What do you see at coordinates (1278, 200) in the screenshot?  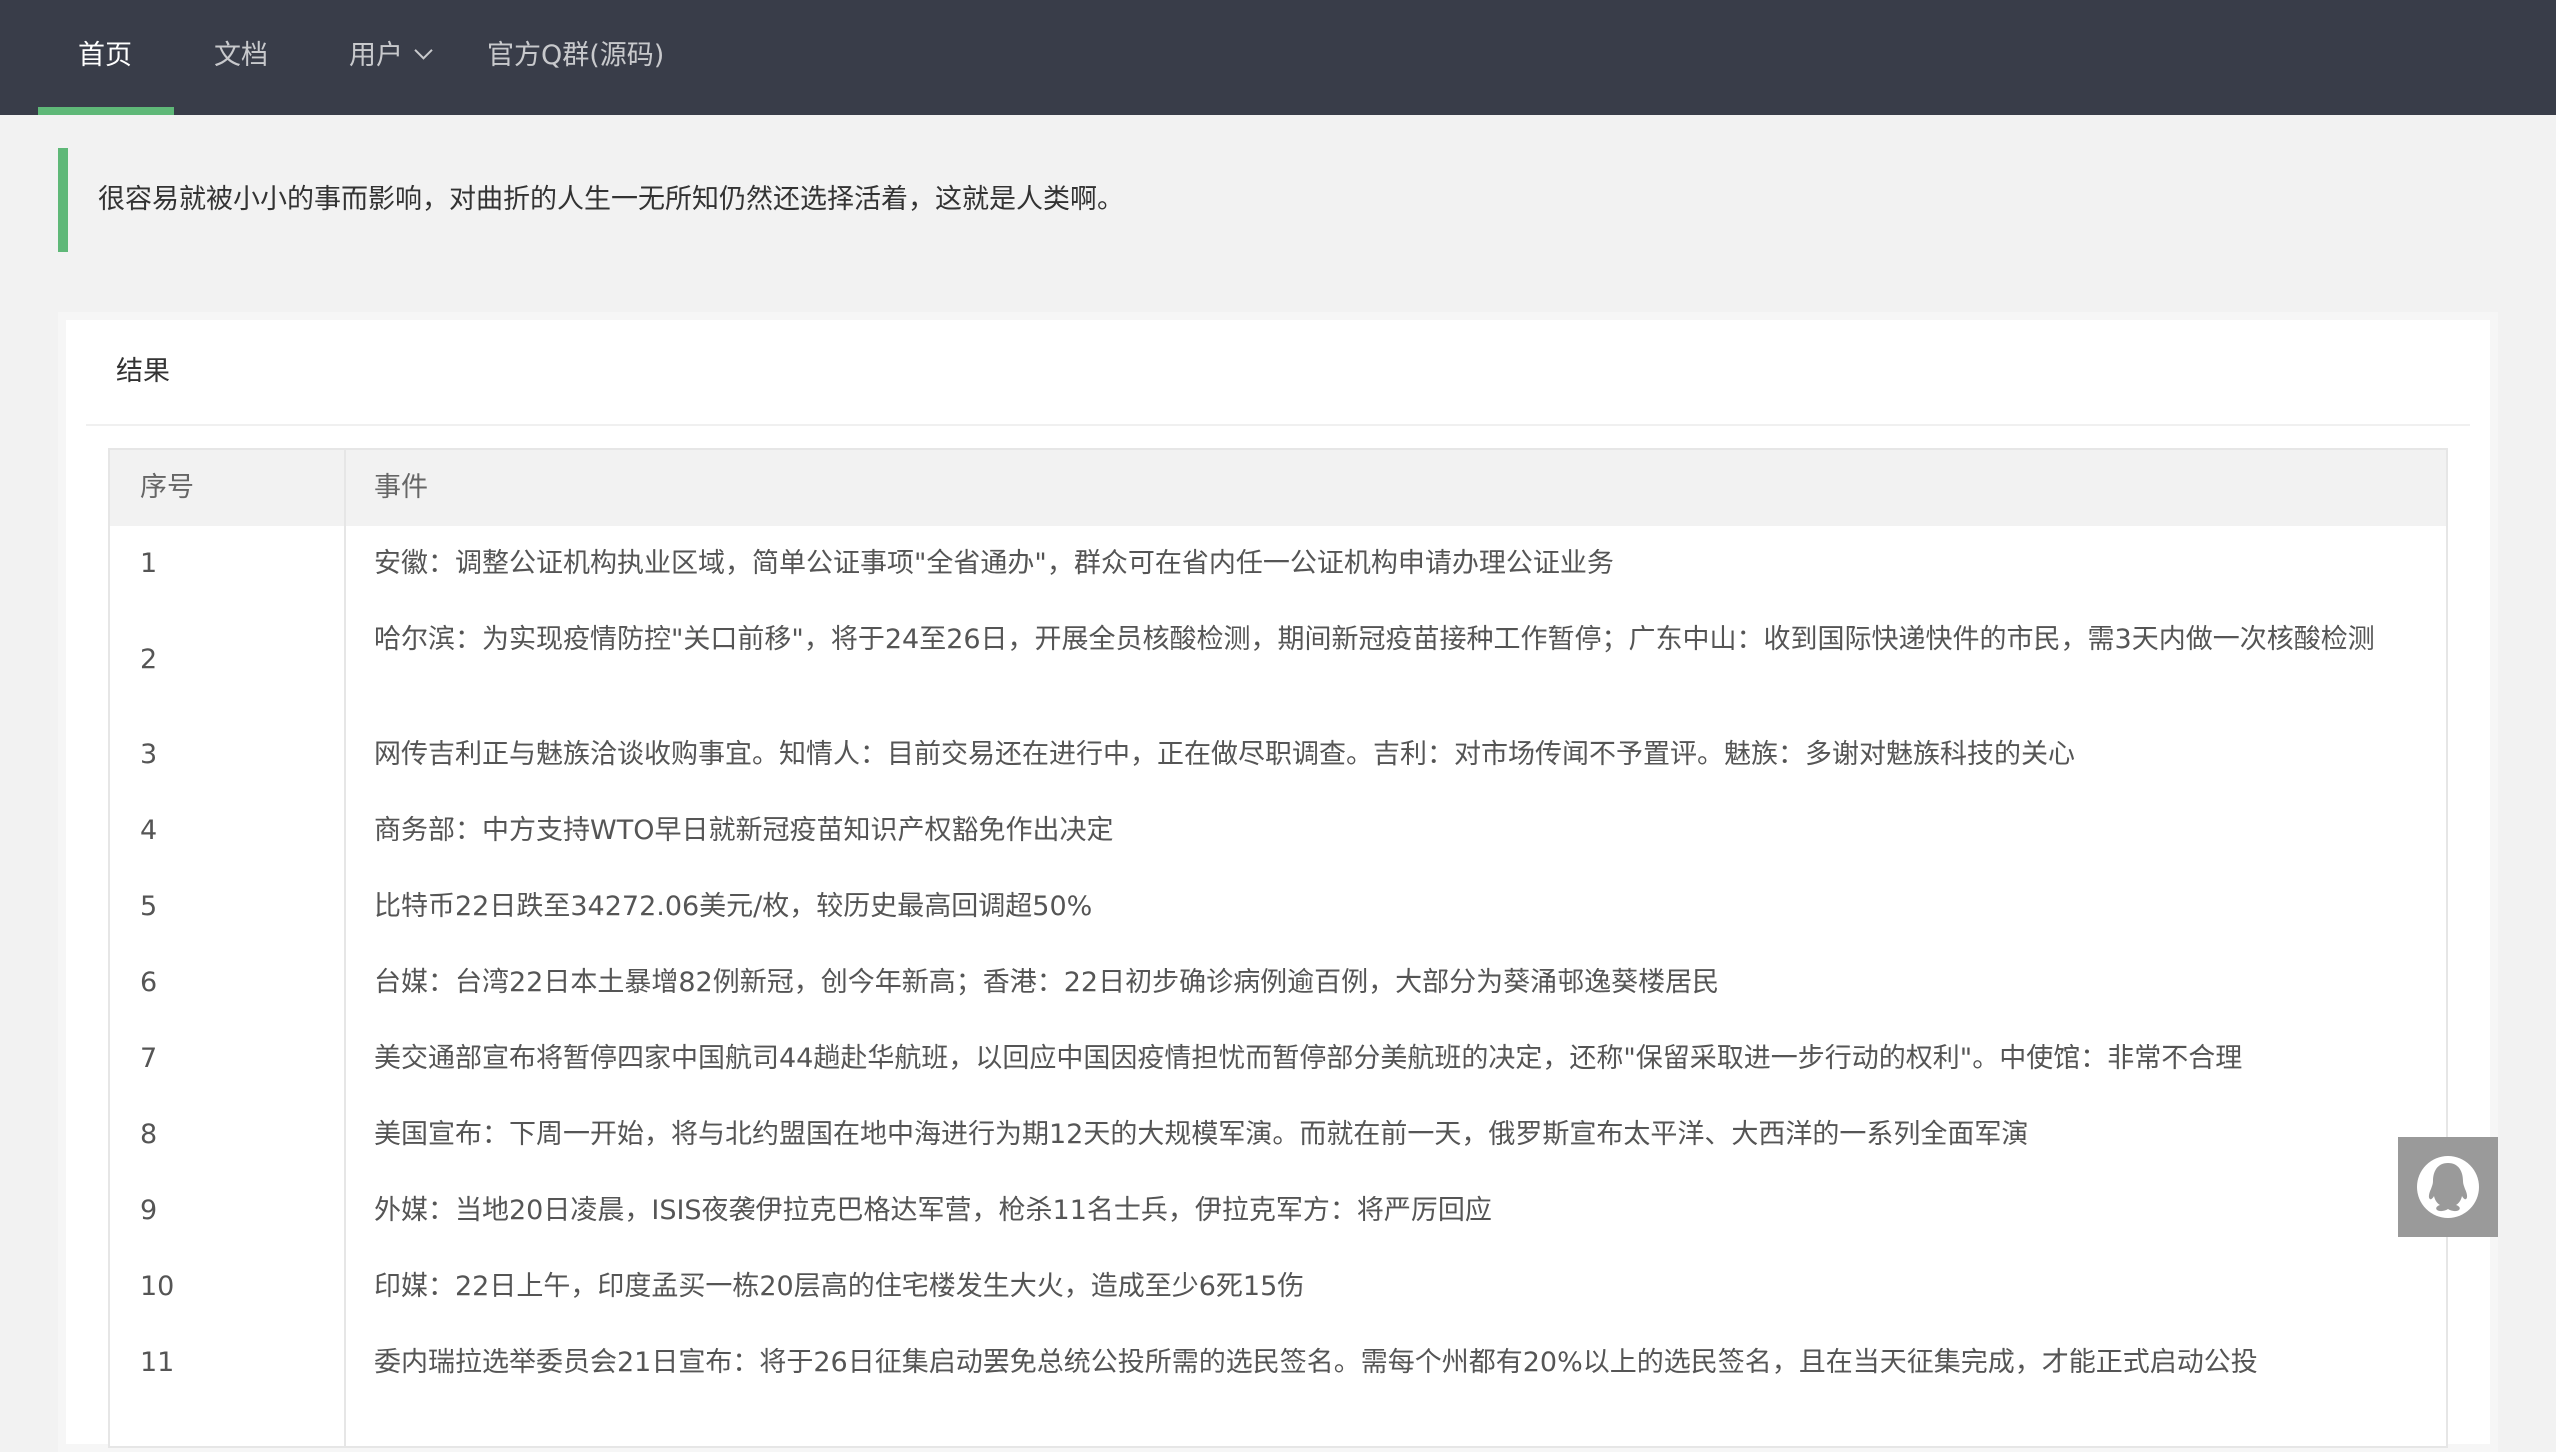 I see `quote-block: 很容易就被小小的事而影响，对曲折的人生一无所知仍然还选择活着，这就是人类啊。` at bounding box center [1278, 200].